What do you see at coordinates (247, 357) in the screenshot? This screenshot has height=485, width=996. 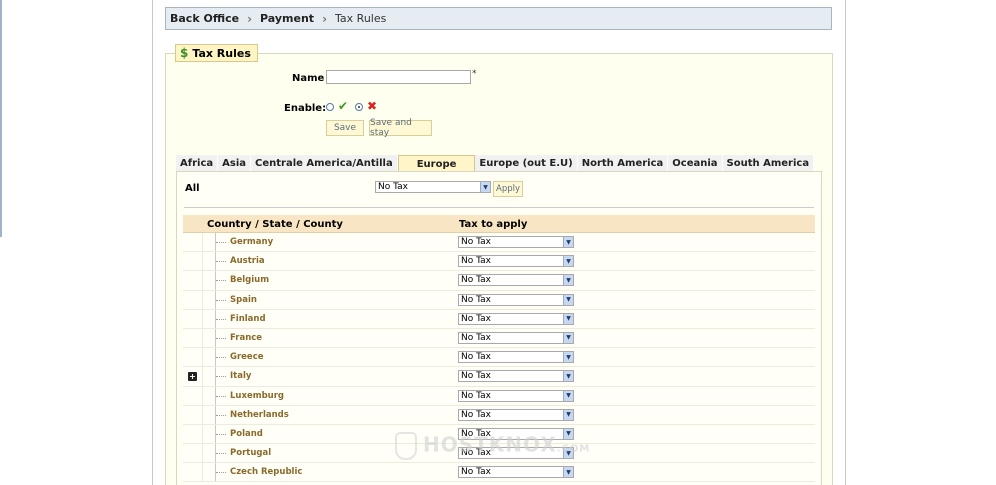 I see `country-name: Greece` at bounding box center [247, 357].